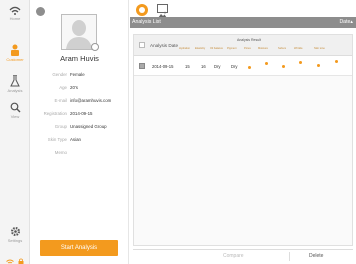 The image size is (356, 264). What do you see at coordinates (15, 258) in the screenshot?
I see `status-bar` at bounding box center [15, 258].